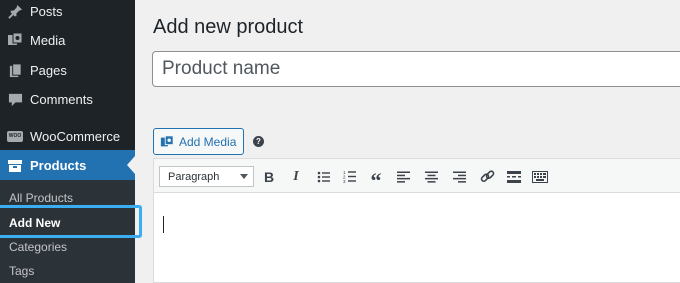  What do you see at coordinates (403, 176) in the screenshot?
I see `align-left-icon` at bounding box center [403, 176].